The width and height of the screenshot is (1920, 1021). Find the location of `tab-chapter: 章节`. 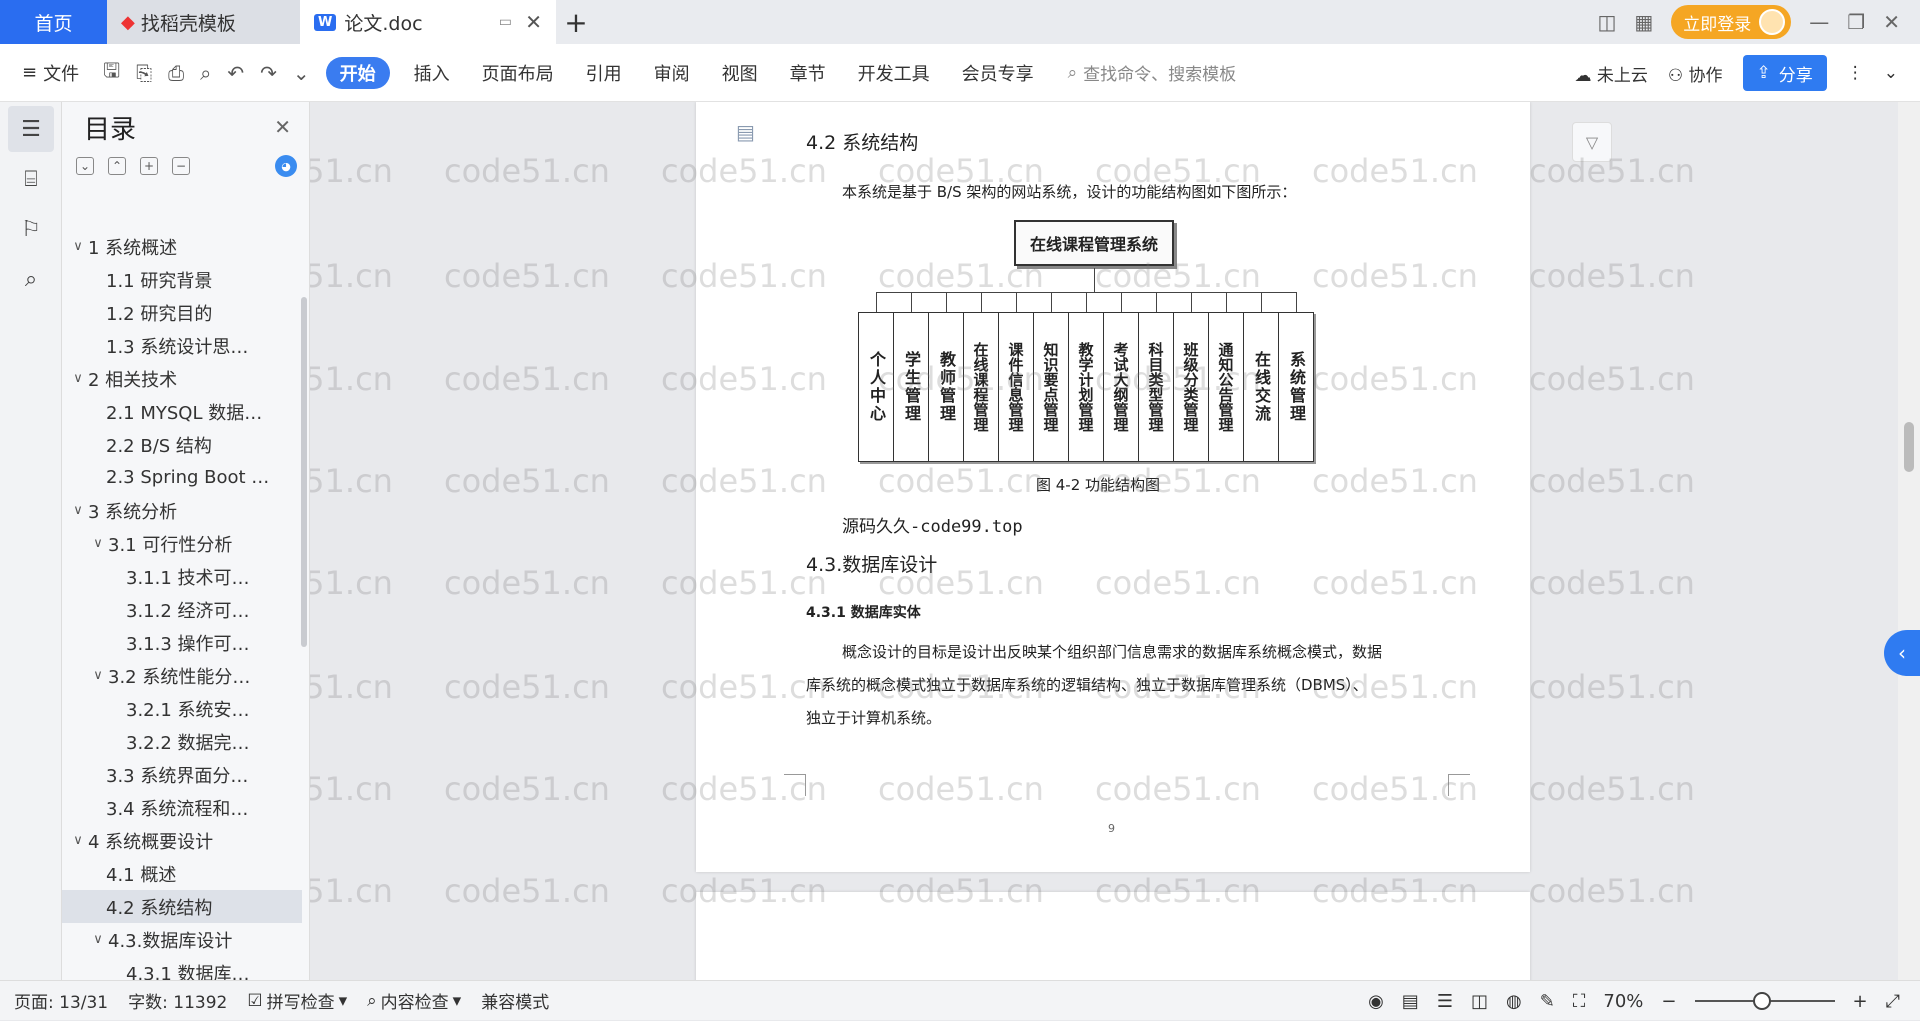

tab-chapter: 章节 is located at coordinates (808, 73).